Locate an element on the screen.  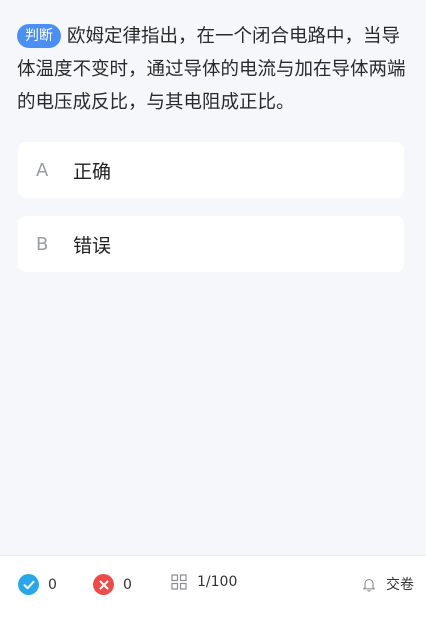
option-a: A 正确 is located at coordinates (211, 170).